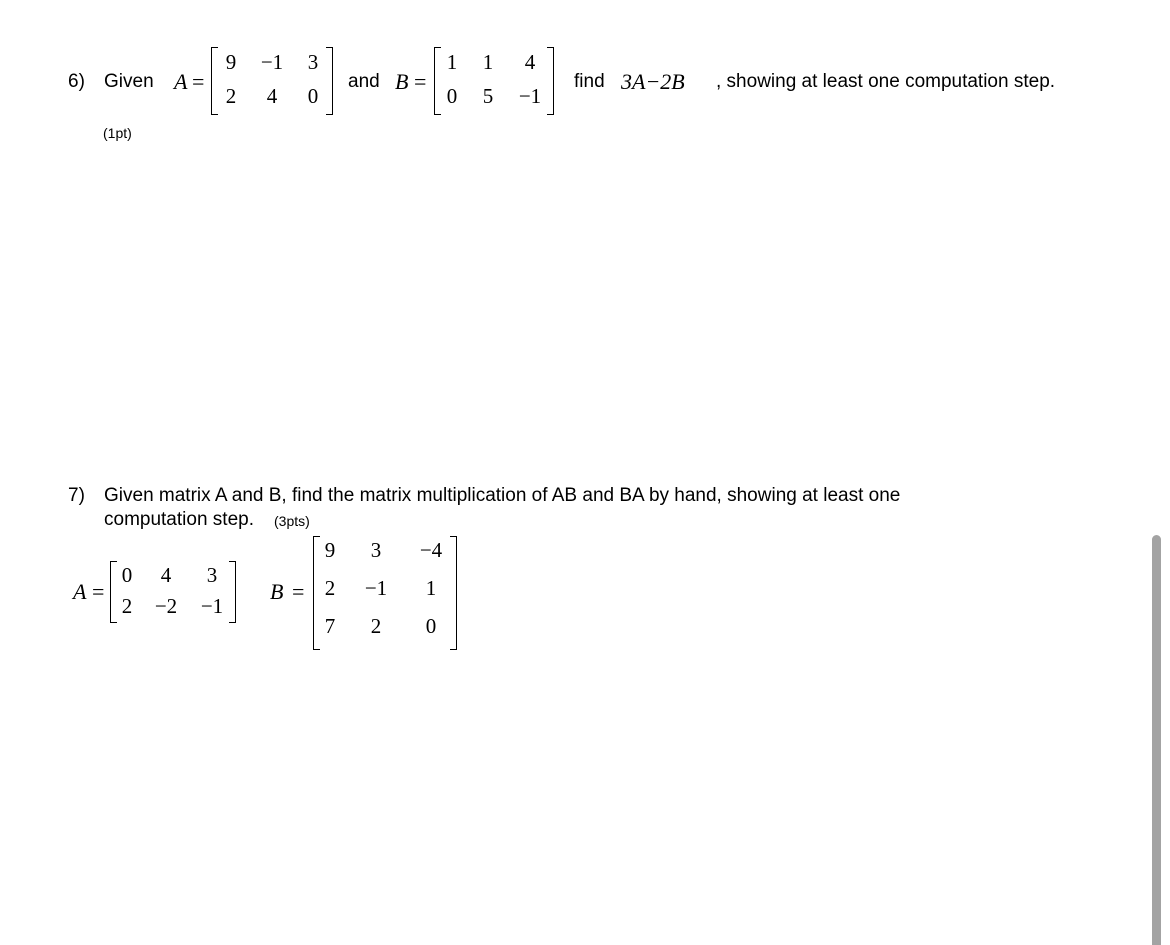 The height and width of the screenshot is (945, 1170). Describe the element at coordinates (653, 81) in the screenshot. I see `q6-expression: 3A−2B` at that location.